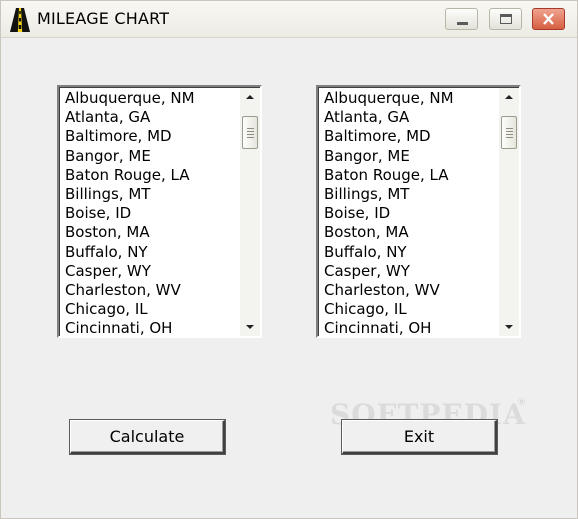 The image size is (578, 519). I want to click on minimize-button, so click(461, 19).